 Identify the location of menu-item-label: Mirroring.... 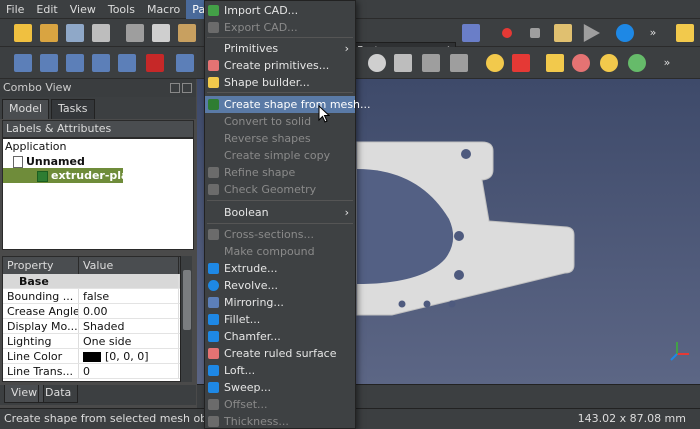
(254, 302).